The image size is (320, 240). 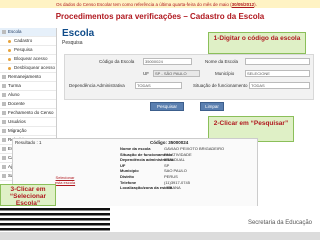 I want to click on codigo-input: 35000024, so click(x=167, y=61).